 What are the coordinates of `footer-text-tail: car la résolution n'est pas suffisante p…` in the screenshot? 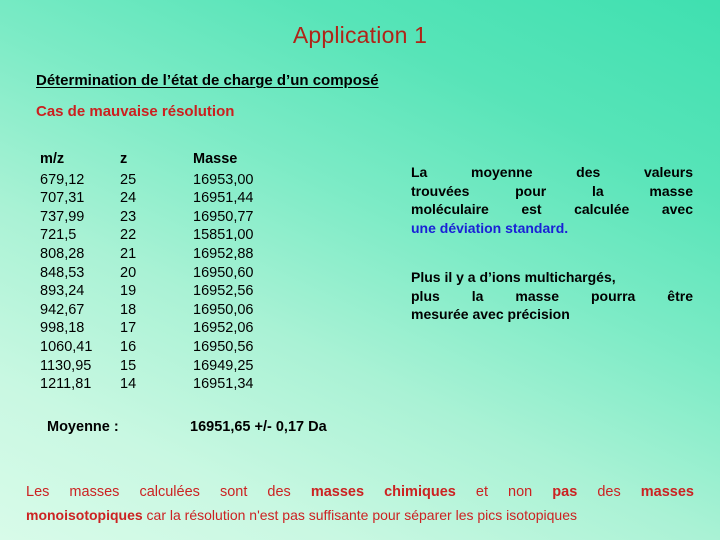 It's located at (359, 515).